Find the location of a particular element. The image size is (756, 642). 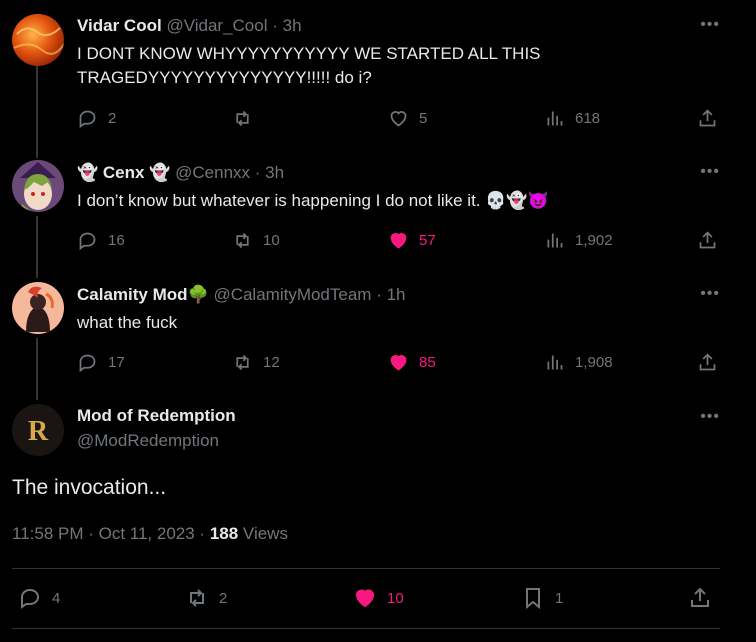

view-count: 1,908 is located at coordinates (594, 362).